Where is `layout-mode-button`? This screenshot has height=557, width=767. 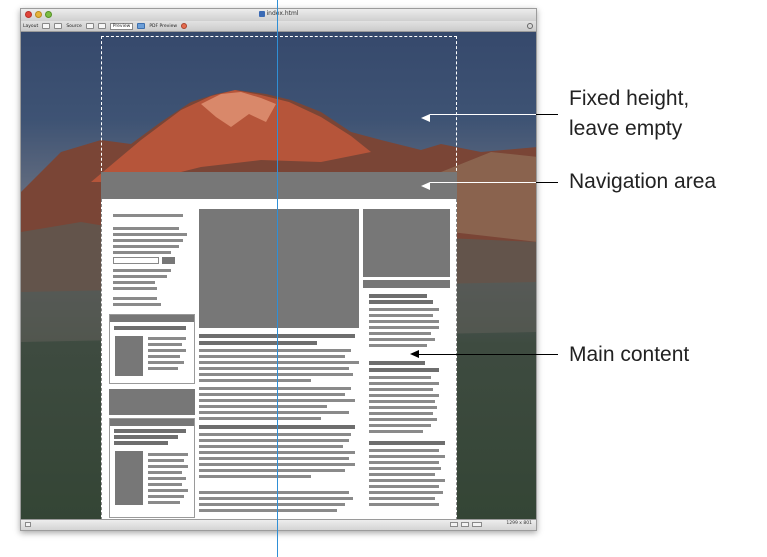
layout-mode-button is located at coordinates (46, 26).